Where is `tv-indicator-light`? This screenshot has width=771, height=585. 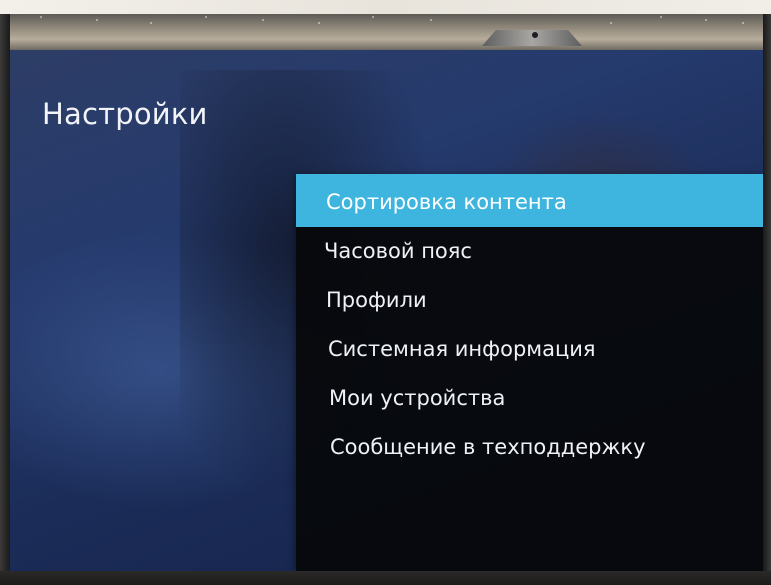 tv-indicator-light is located at coordinates (535, 35).